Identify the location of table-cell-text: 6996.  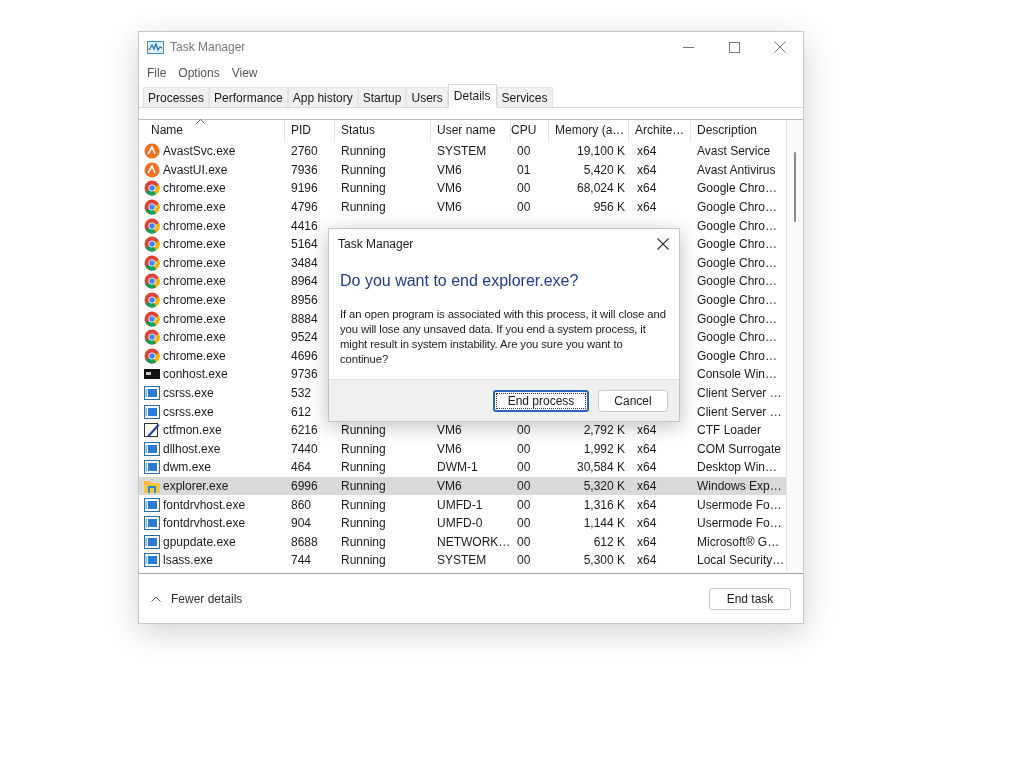
(304, 486).